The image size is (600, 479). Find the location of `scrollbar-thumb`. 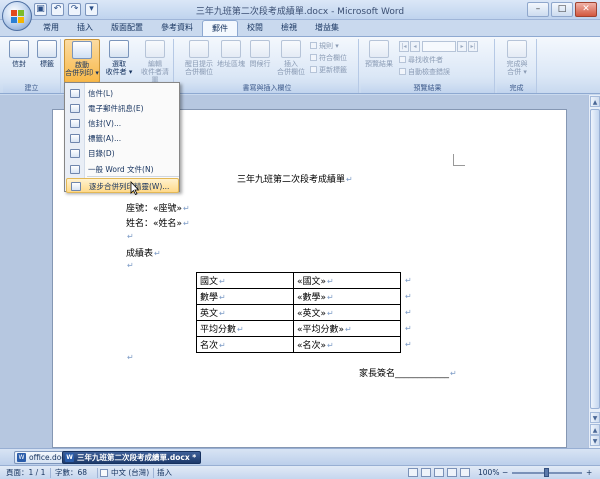

scrollbar-thumb is located at coordinates (595, 259).